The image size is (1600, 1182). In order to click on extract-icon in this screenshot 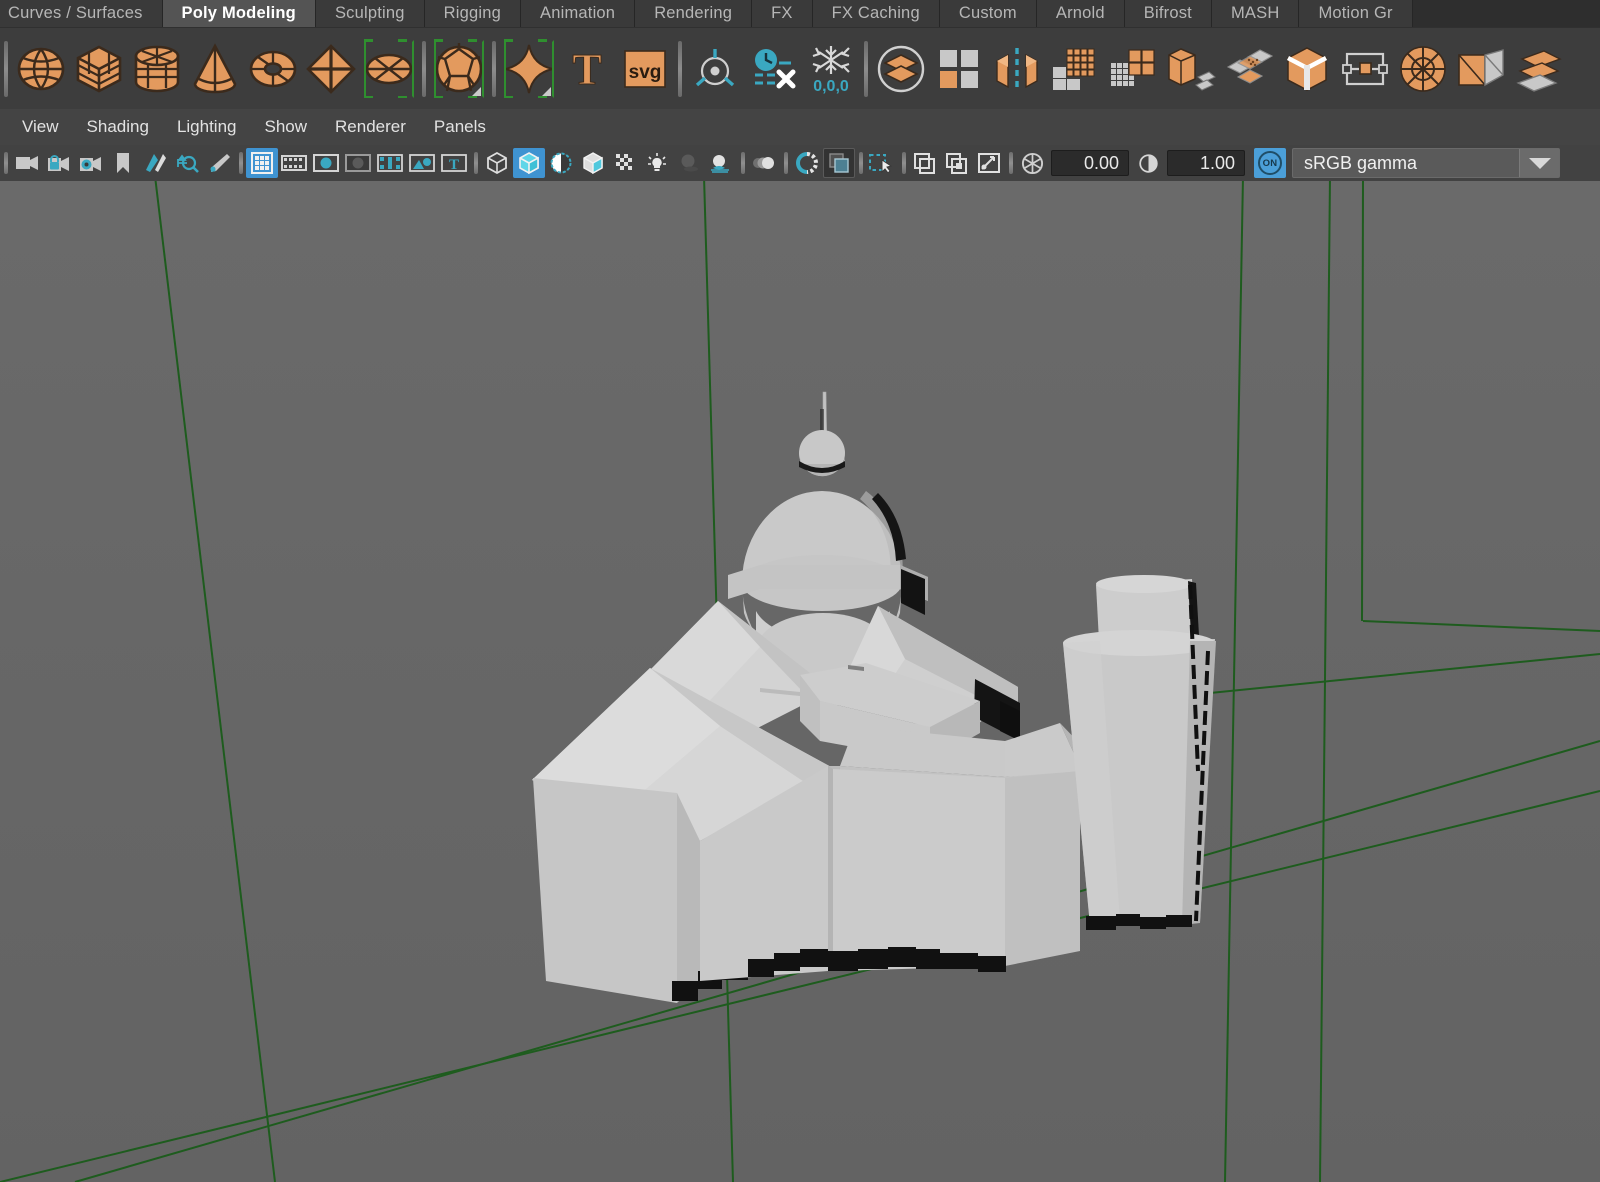, I will do `click(1191, 69)`.